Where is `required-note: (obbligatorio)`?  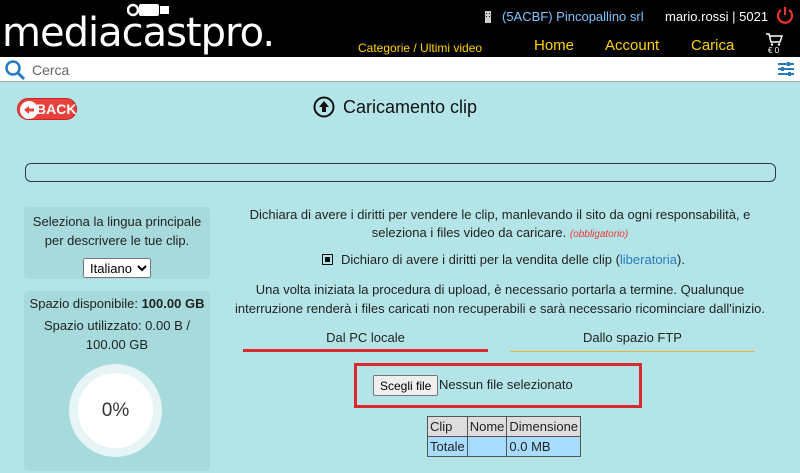 required-note: (obbligatorio) is located at coordinates (599, 234).